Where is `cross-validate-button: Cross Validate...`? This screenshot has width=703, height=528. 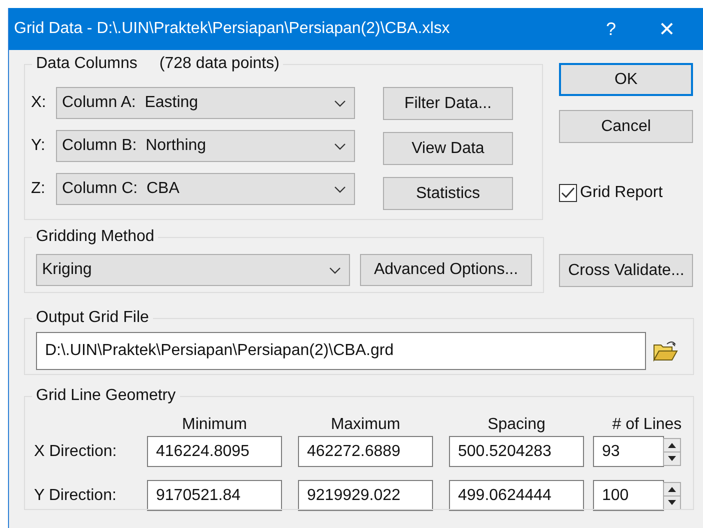
cross-validate-button: Cross Validate... is located at coordinates (626, 270).